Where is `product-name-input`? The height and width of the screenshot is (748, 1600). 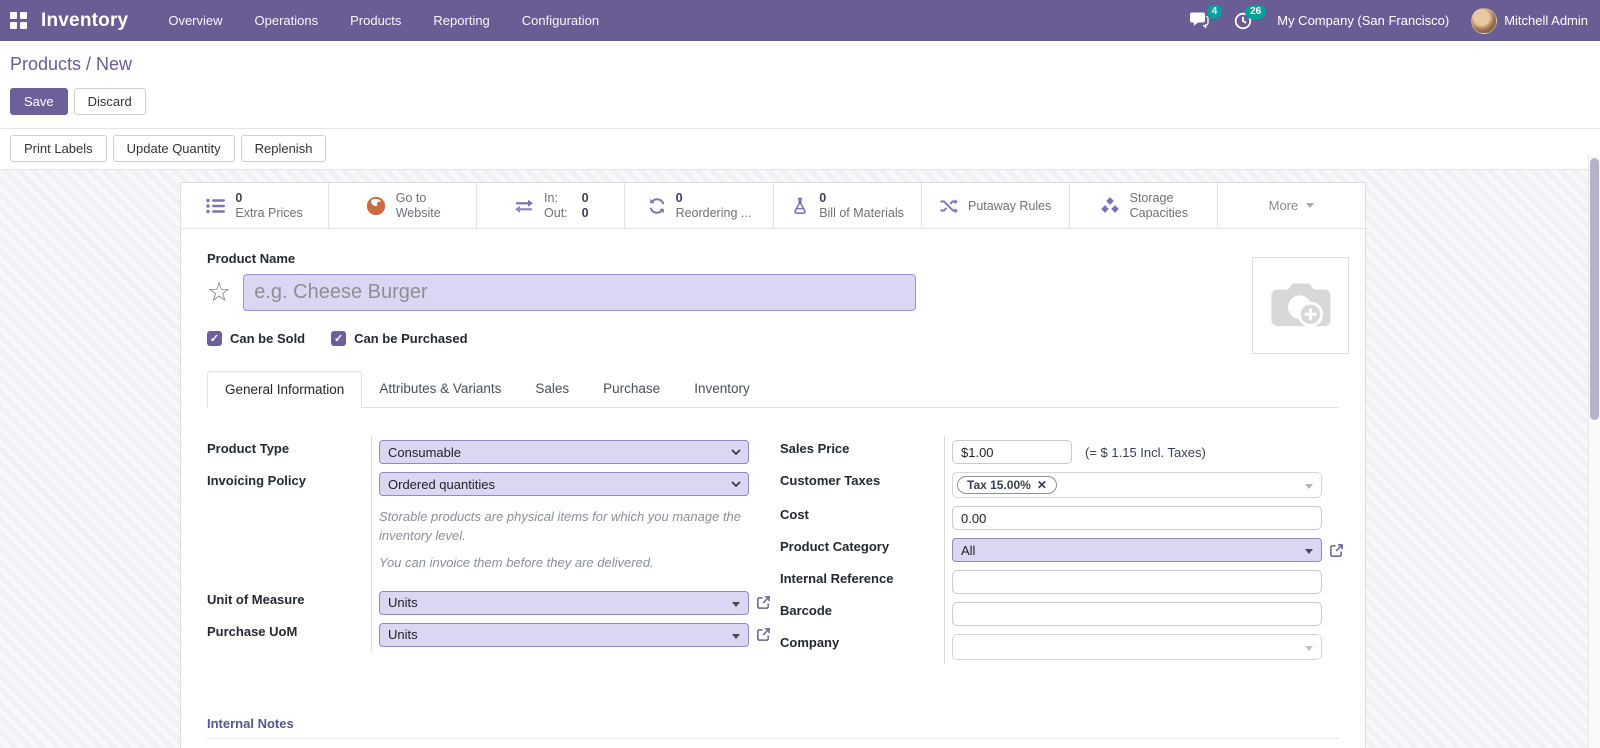
product-name-input is located at coordinates (580, 292).